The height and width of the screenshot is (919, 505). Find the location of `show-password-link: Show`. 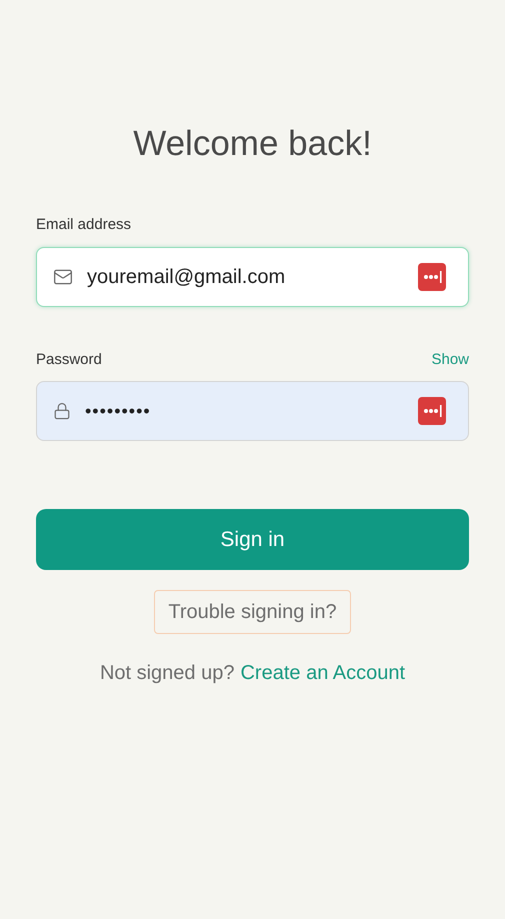

show-password-link: Show is located at coordinates (450, 359).